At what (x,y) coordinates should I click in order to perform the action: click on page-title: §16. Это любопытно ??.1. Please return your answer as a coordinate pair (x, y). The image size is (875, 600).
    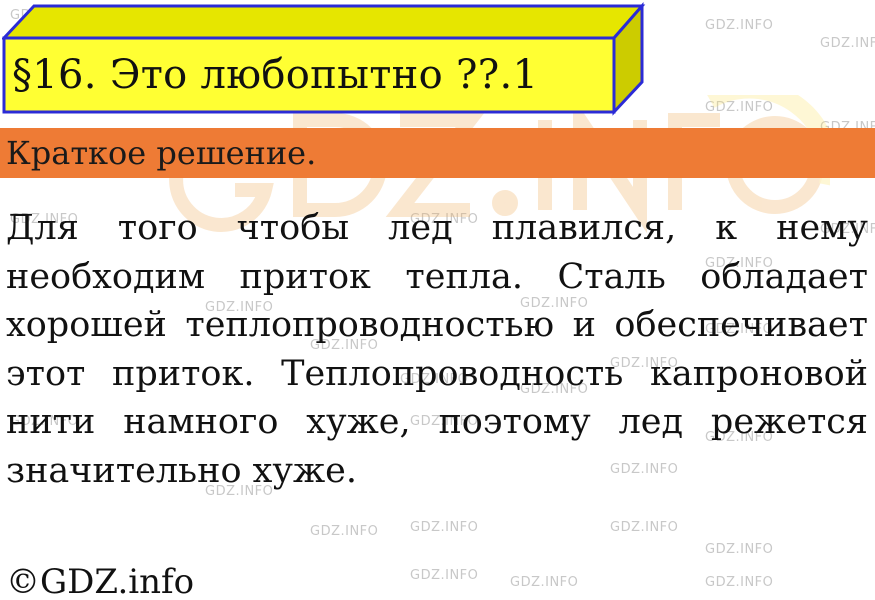
    Looking at the image, I should click on (275, 75).